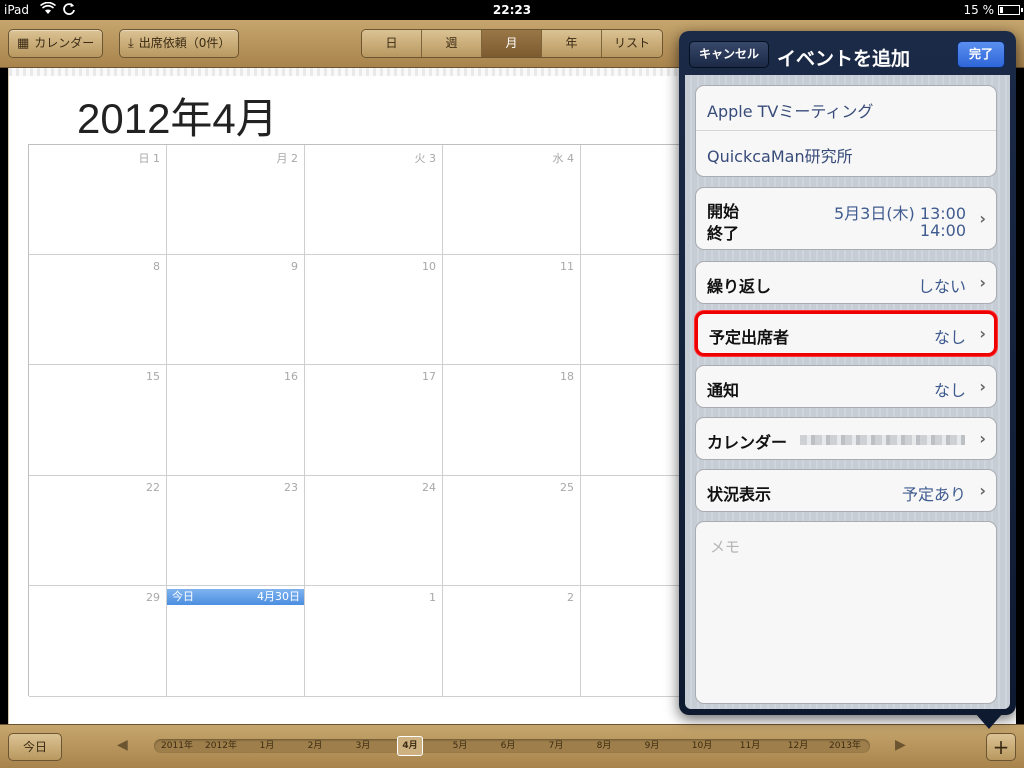 The width and height of the screenshot is (1024, 768). I want to click on day-number: 24, so click(429, 487).